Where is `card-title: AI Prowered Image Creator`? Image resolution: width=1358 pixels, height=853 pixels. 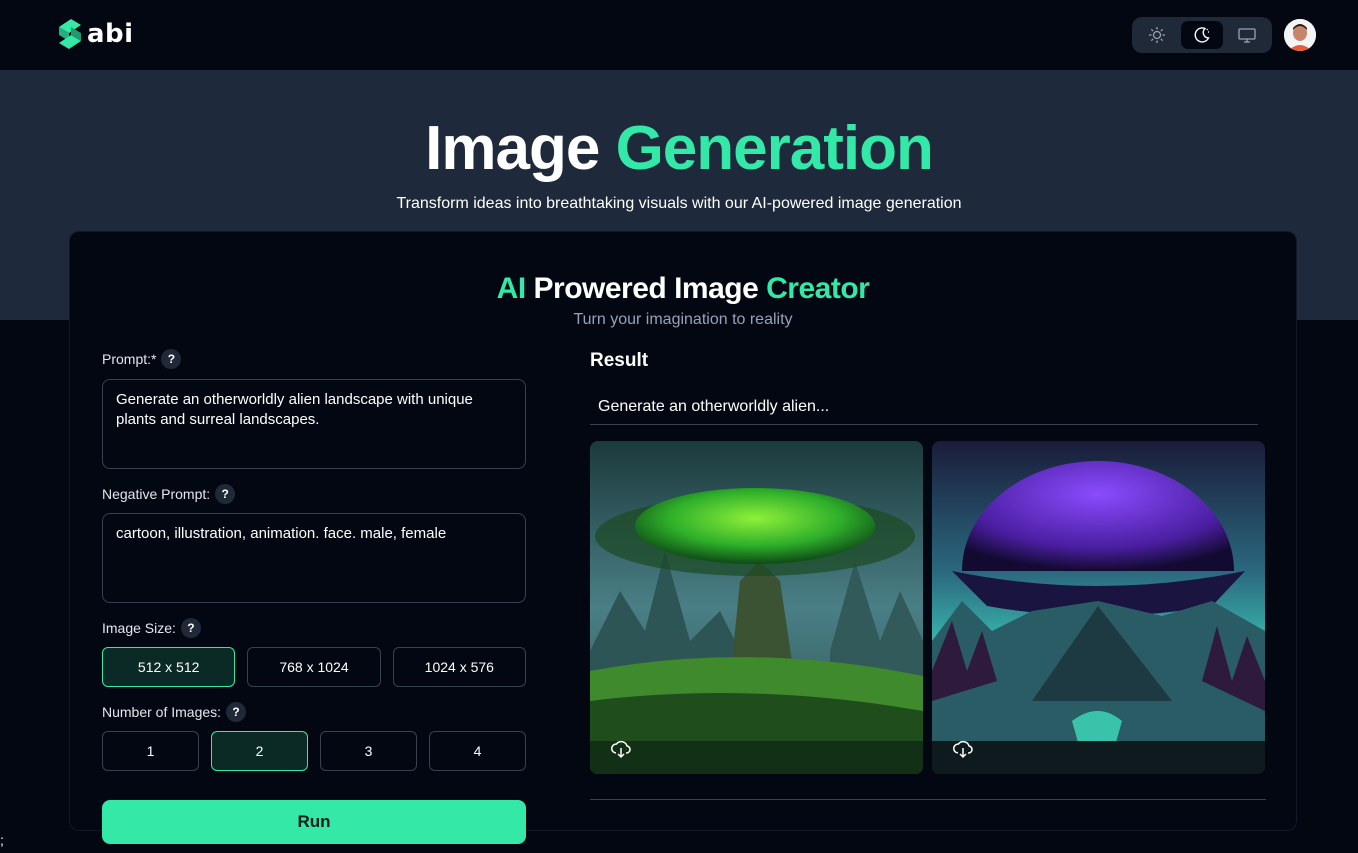 card-title: AI Prowered Image Creator is located at coordinates (683, 289).